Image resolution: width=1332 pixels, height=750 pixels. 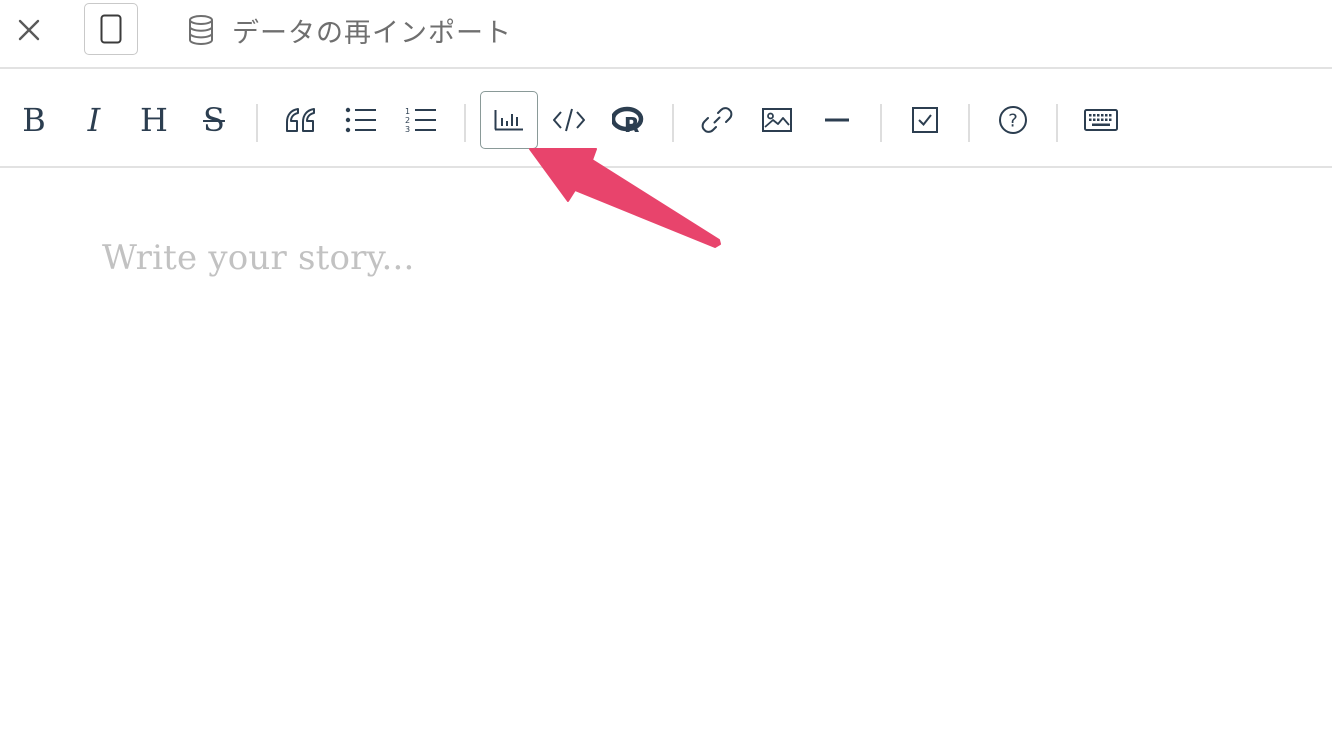 I want to click on heading-button: H, so click(x=154, y=120).